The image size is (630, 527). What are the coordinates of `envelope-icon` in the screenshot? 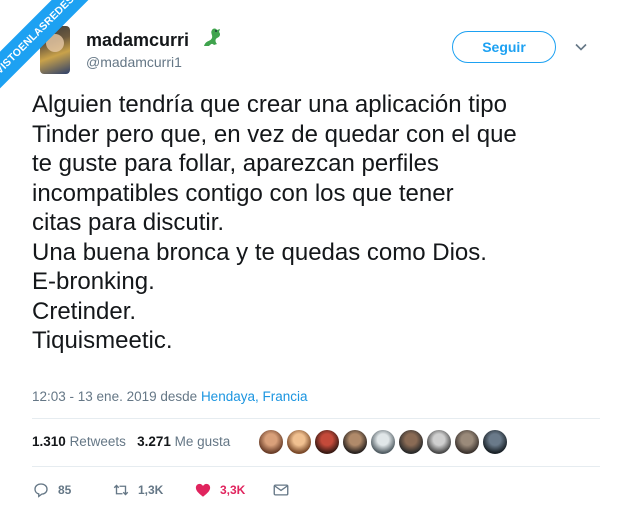 It's located at (281, 490).